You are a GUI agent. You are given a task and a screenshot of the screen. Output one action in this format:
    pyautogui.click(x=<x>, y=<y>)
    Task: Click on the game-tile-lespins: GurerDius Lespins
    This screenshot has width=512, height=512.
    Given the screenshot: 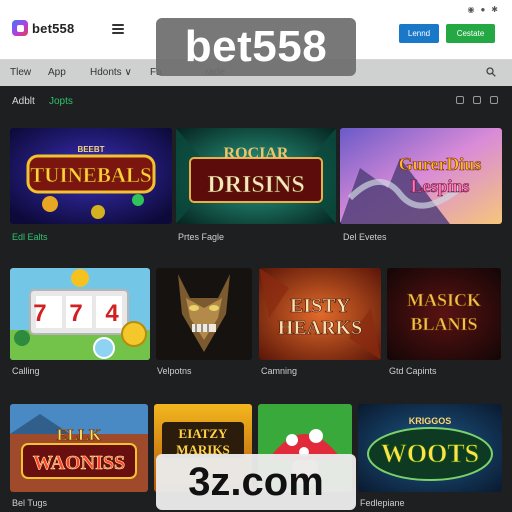 What is the action you would take?
    pyautogui.click(x=421, y=176)
    